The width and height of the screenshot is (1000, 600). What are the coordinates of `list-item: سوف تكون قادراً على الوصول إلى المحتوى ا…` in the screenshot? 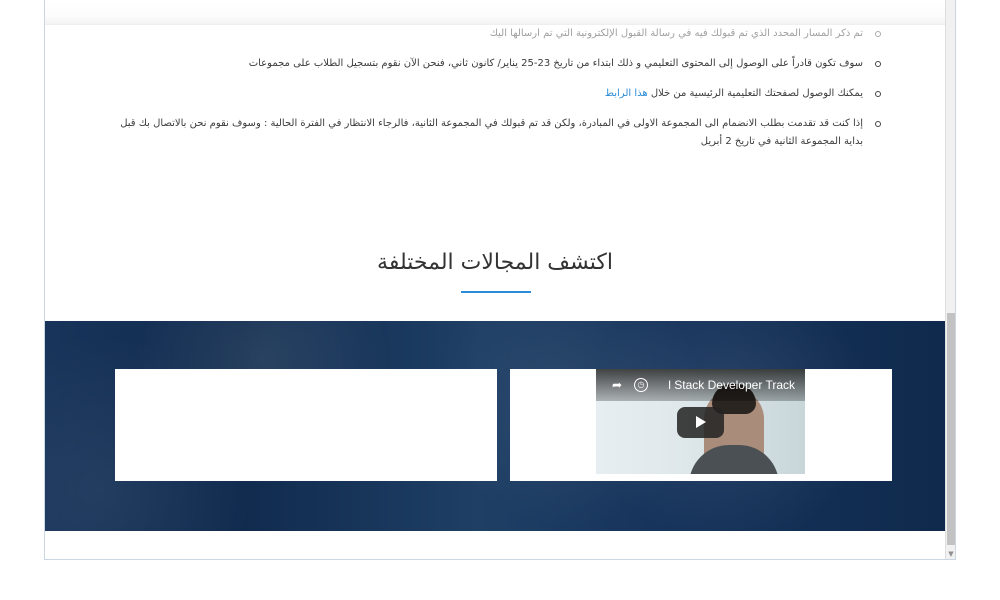 It's located at (491, 64).